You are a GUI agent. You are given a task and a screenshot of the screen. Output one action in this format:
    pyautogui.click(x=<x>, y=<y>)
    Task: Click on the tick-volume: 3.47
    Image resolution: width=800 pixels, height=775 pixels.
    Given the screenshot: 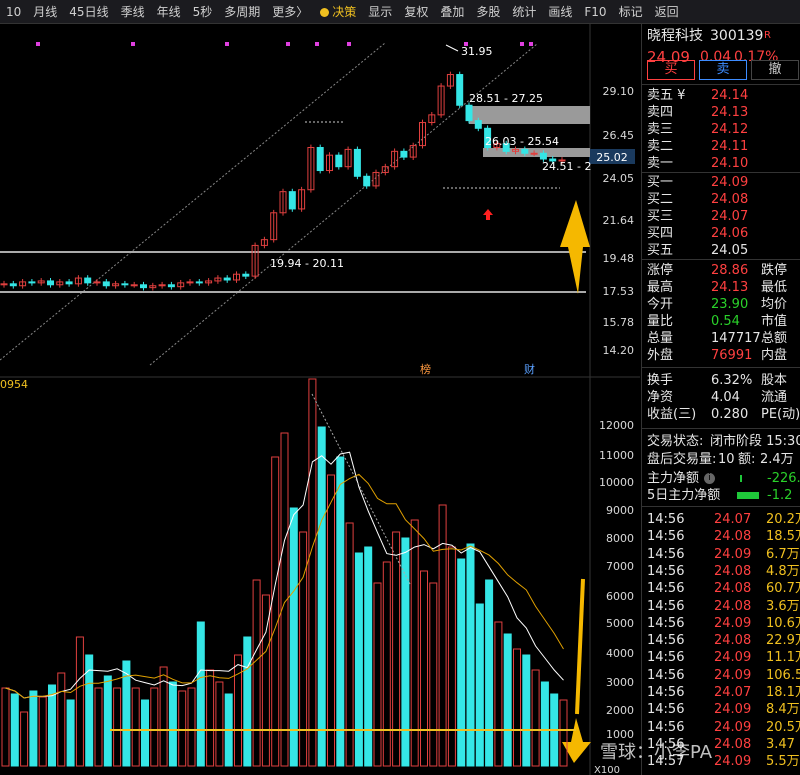 What is the action you would take?
    pyautogui.click(x=780, y=744)
    